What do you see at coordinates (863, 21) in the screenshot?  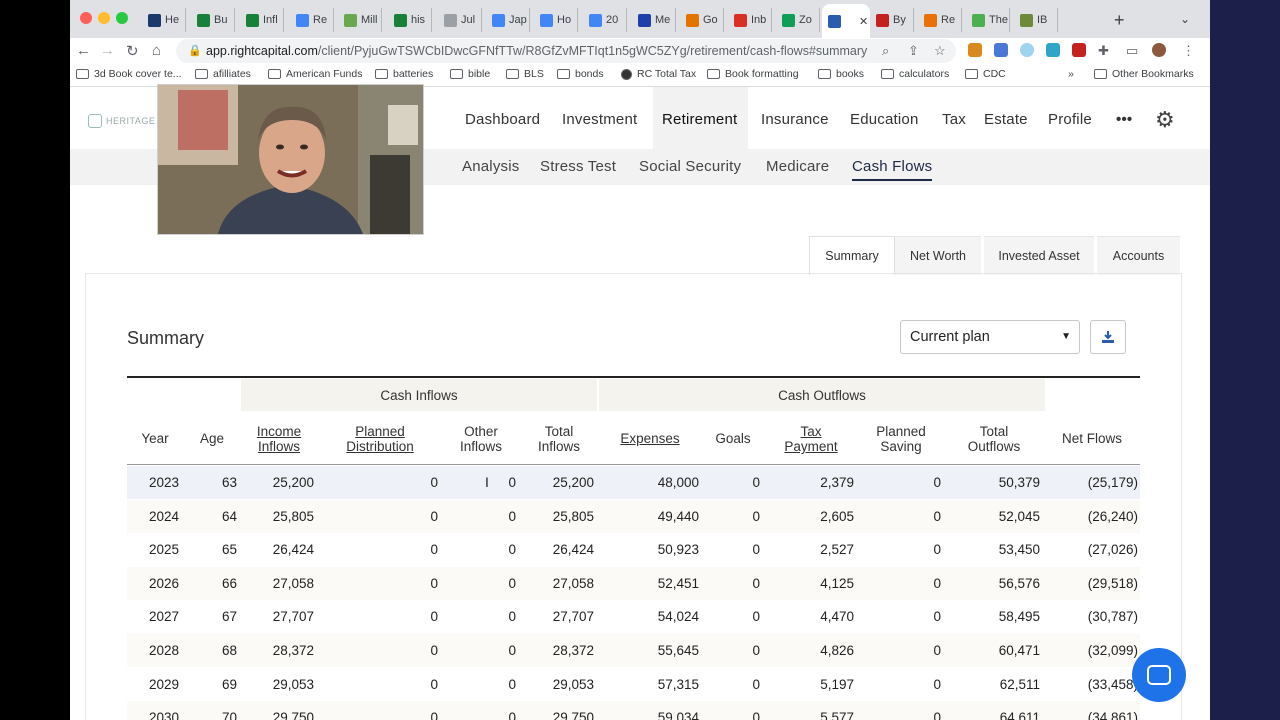 I see `close-tab-icon: ✕` at bounding box center [863, 21].